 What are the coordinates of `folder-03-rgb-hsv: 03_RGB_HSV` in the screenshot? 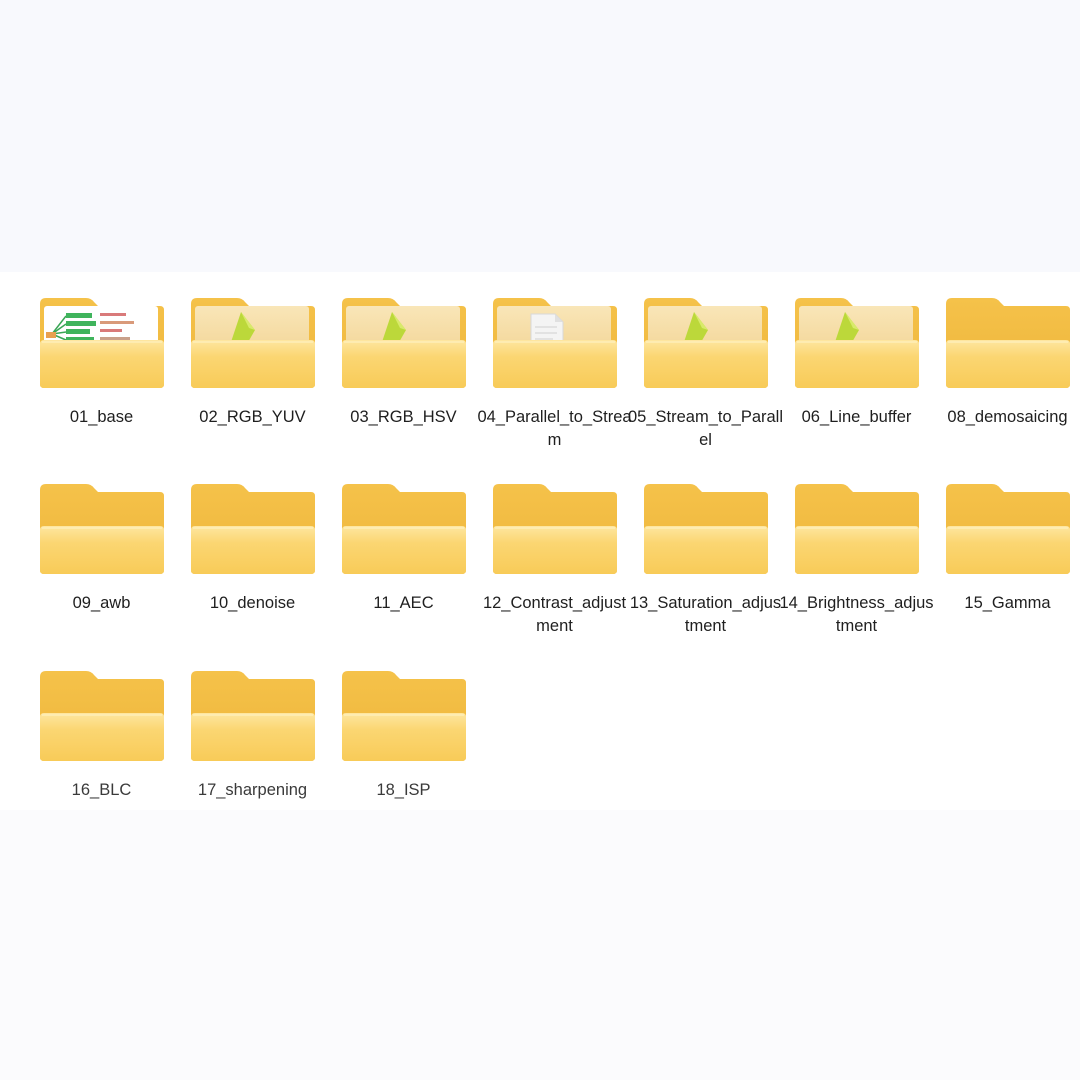 It's located at (403, 379).